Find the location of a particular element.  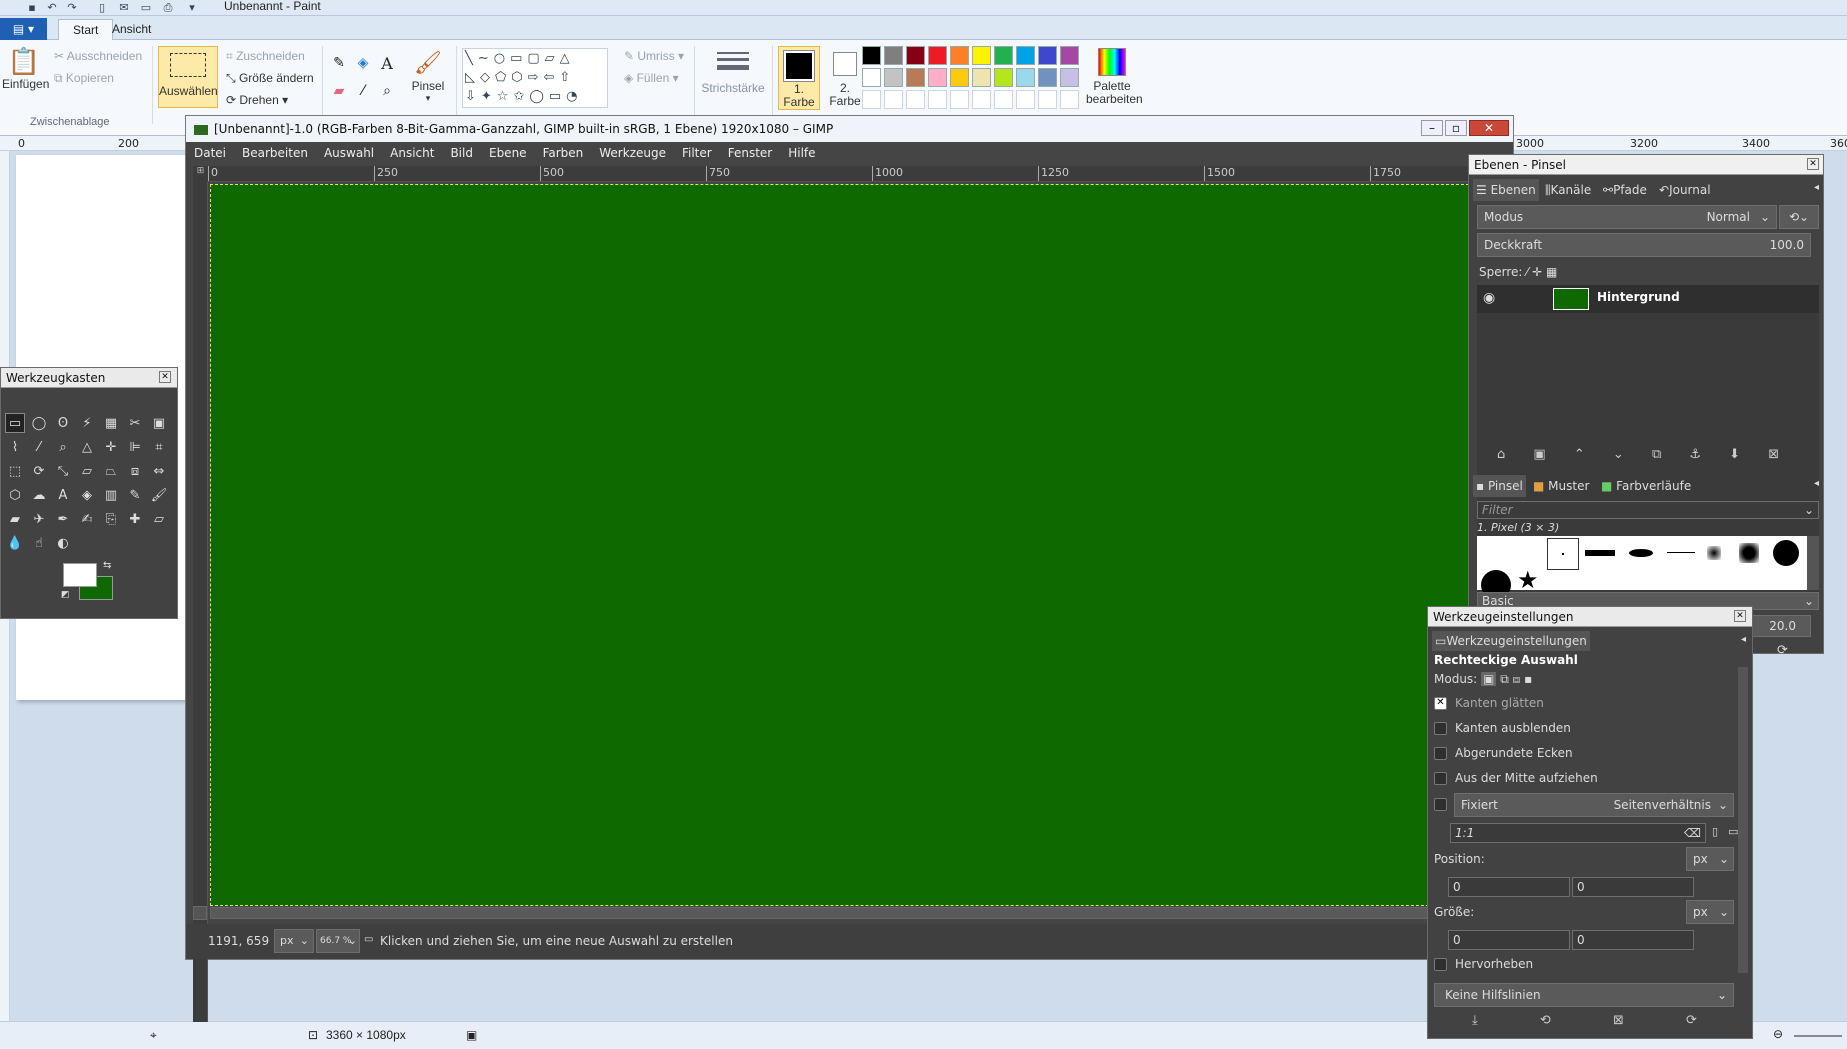

edit-palette-button: Palette bearbeiten is located at coordinates (1114, 78).